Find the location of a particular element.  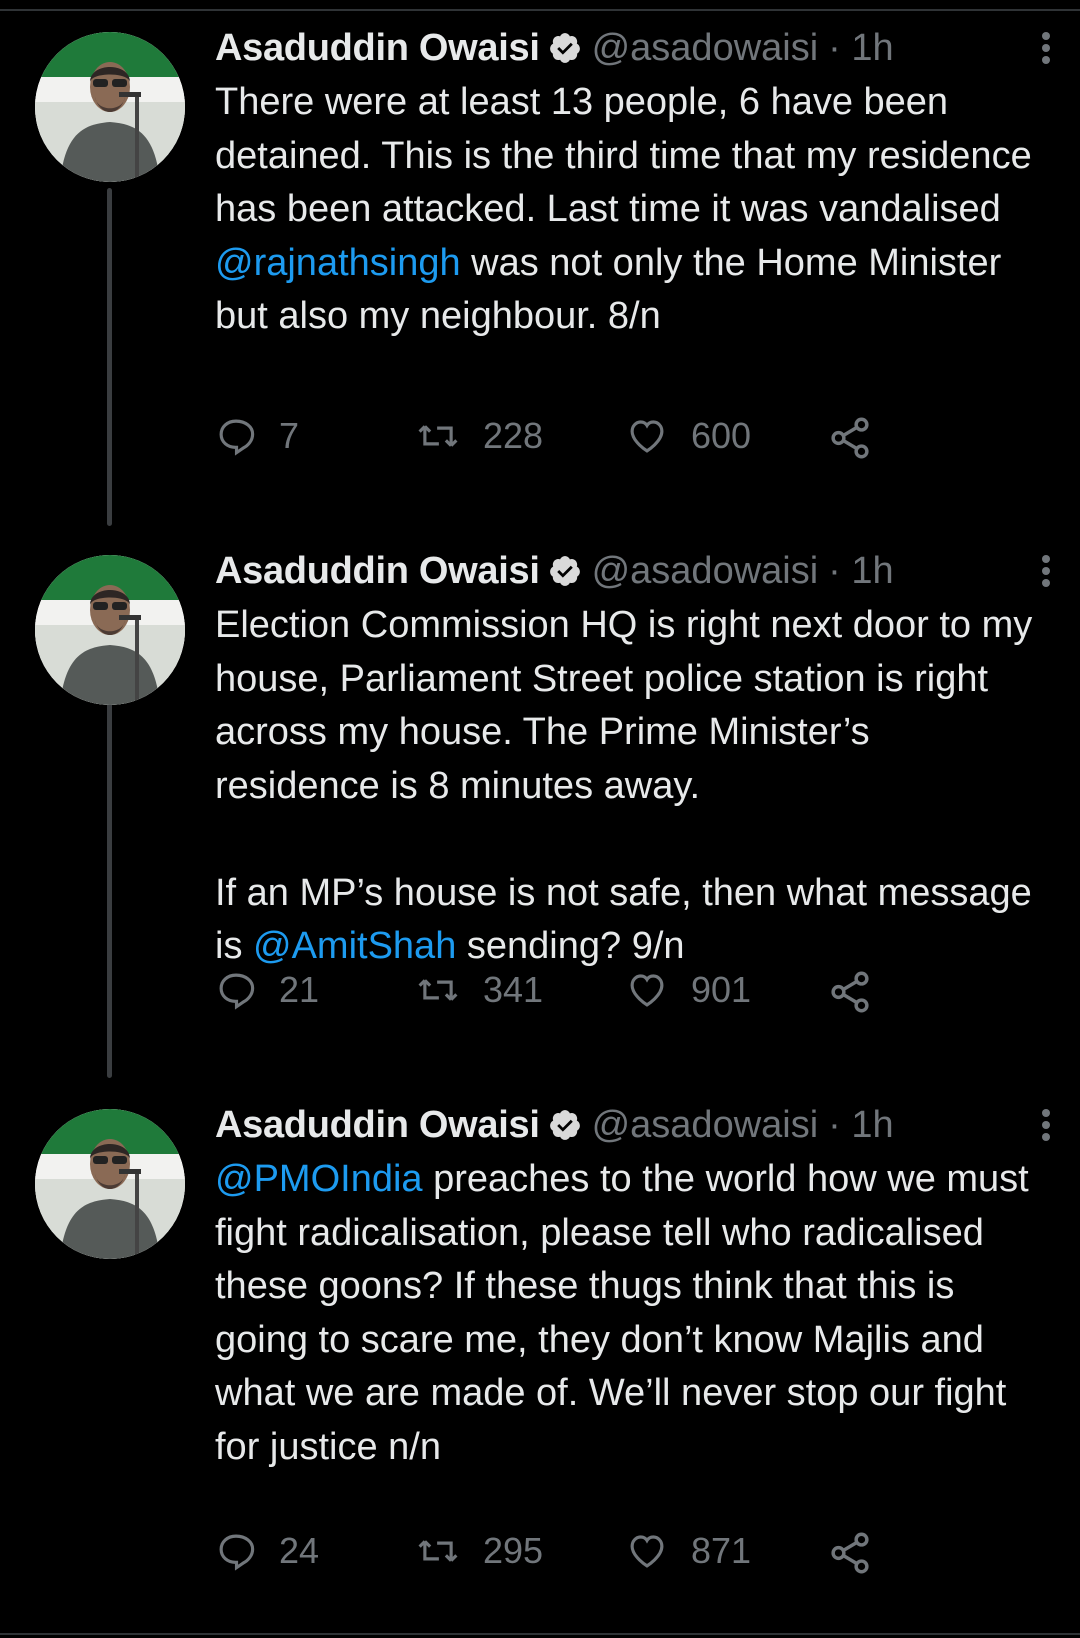

top-divider is located at coordinates (540, 10).